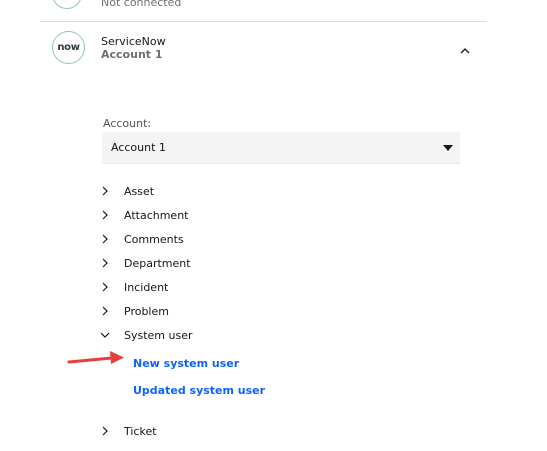 The image size is (547, 451). Describe the element at coordinates (200, 192) in the screenshot. I see `tree-item-asset: Asset` at that location.